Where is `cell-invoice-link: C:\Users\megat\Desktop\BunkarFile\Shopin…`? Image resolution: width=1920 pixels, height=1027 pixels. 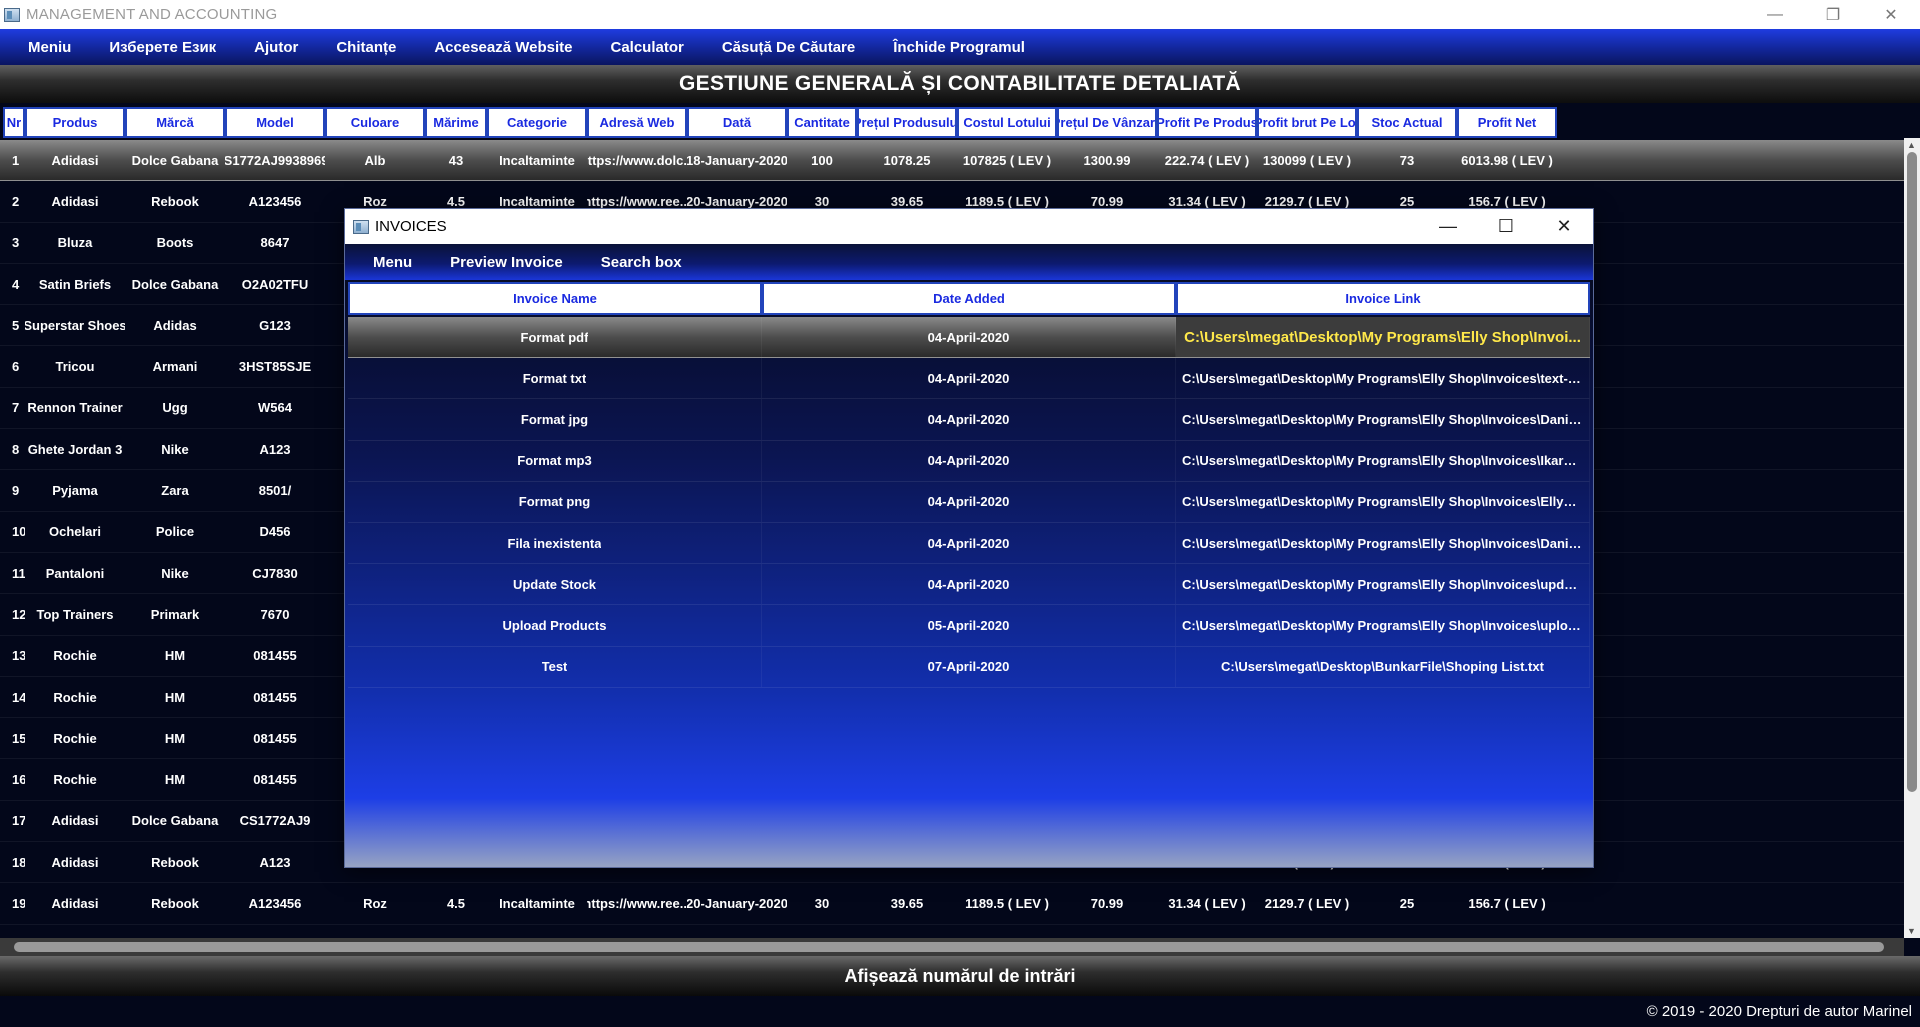 cell-invoice-link: C:\Users\megat\Desktop\BunkarFile\Shopin… is located at coordinates (1383, 666).